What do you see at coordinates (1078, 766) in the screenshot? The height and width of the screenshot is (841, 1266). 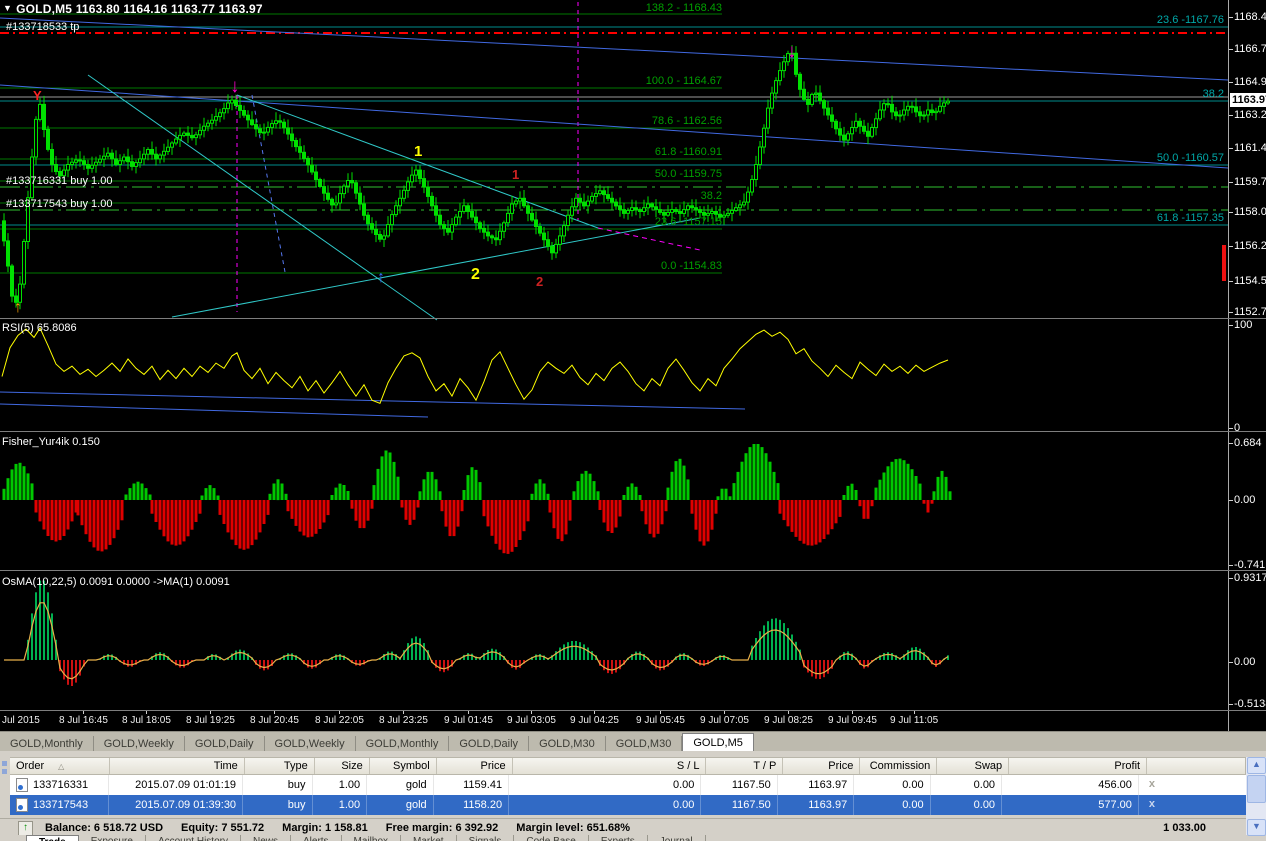 I see `column-header-profit: Profit` at bounding box center [1078, 766].